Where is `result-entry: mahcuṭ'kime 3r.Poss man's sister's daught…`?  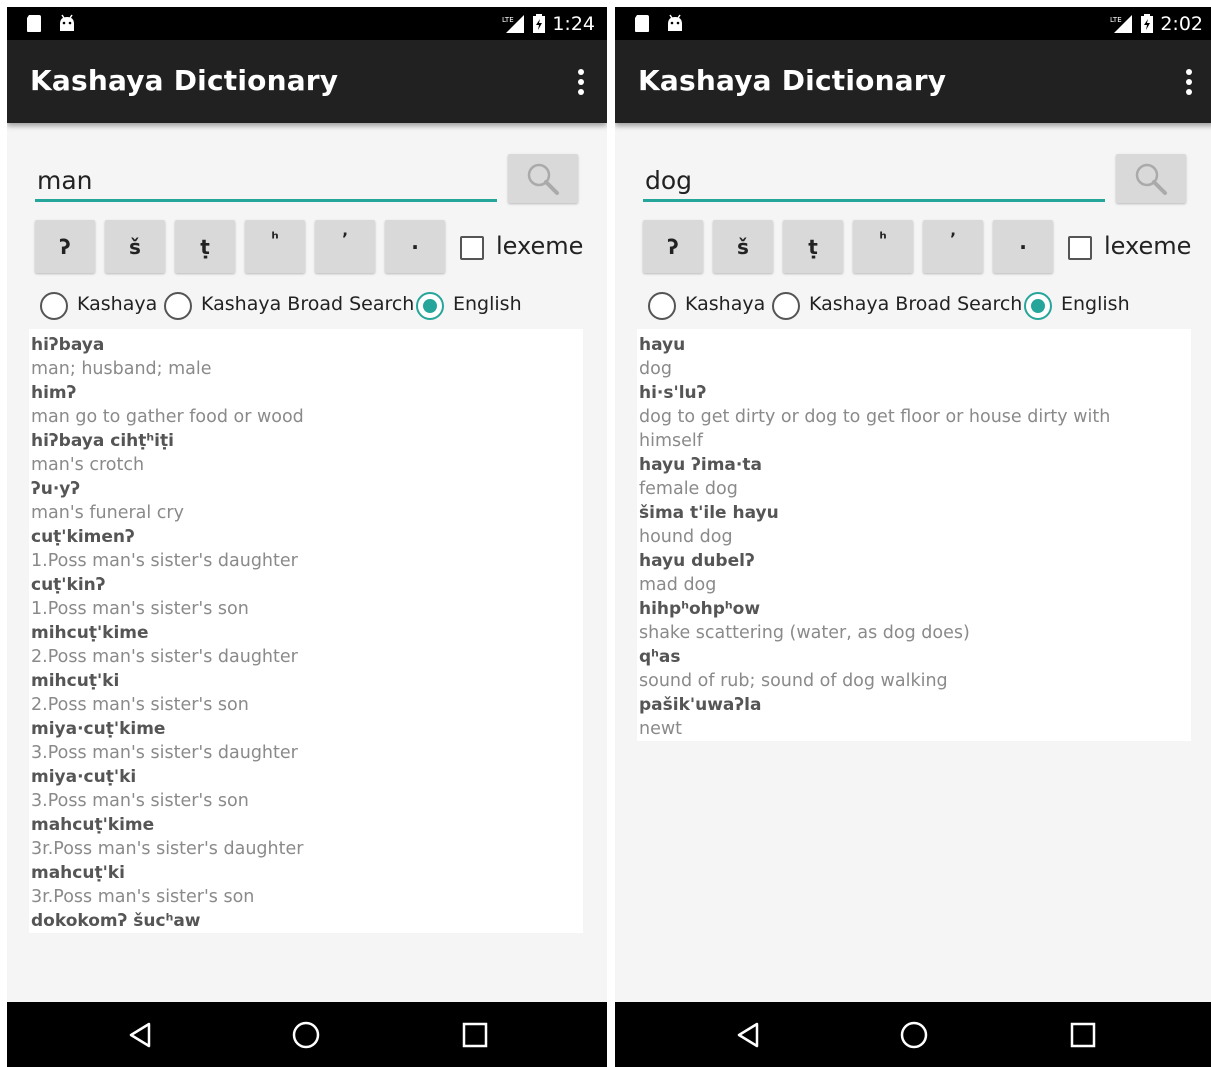 result-entry: mahcuṭ'kime 3r.Poss man's sister's daught… is located at coordinates (307, 837).